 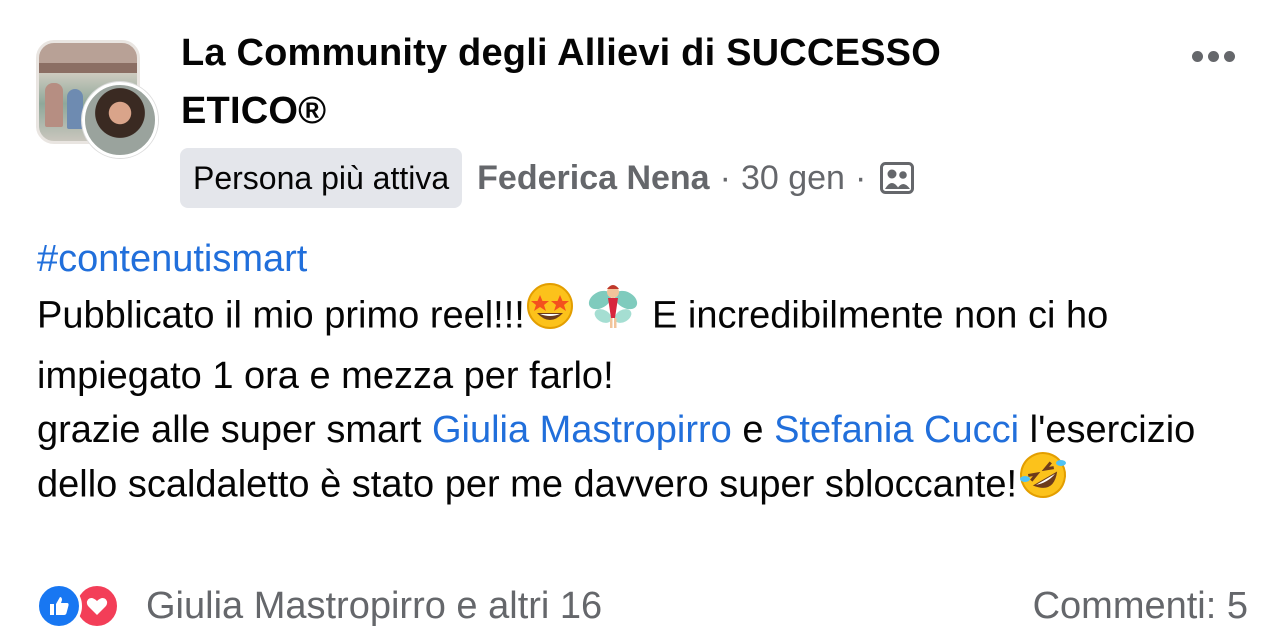 I want to click on rolling-laughing-emoji-icon, so click(x=1043, y=482).